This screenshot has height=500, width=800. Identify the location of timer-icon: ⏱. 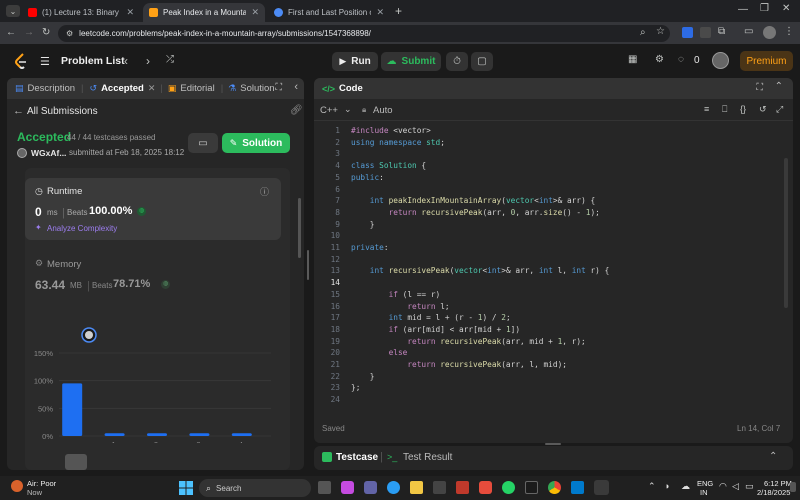
(457, 61).